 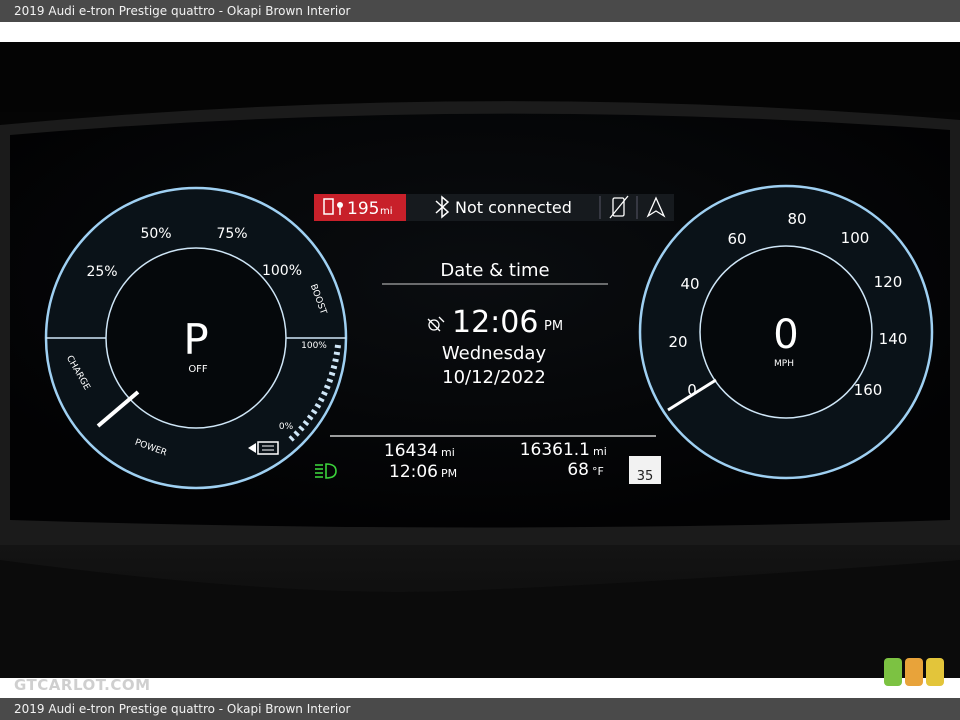 What do you see at coordinates (935, 672) in the screenshot?
I see `logo-box-yellow` at bounding box center [935, 672].